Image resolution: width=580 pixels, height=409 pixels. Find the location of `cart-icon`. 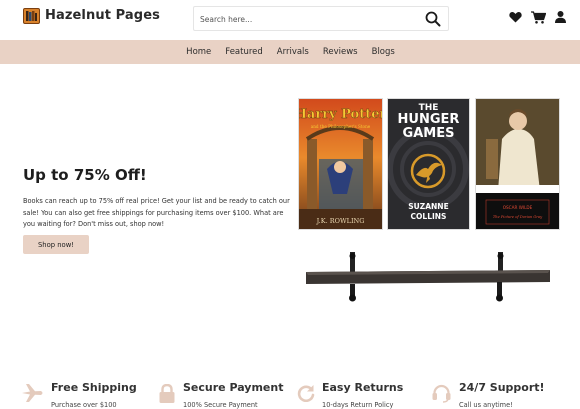

cart-icon is located at coordinates (538, 17).